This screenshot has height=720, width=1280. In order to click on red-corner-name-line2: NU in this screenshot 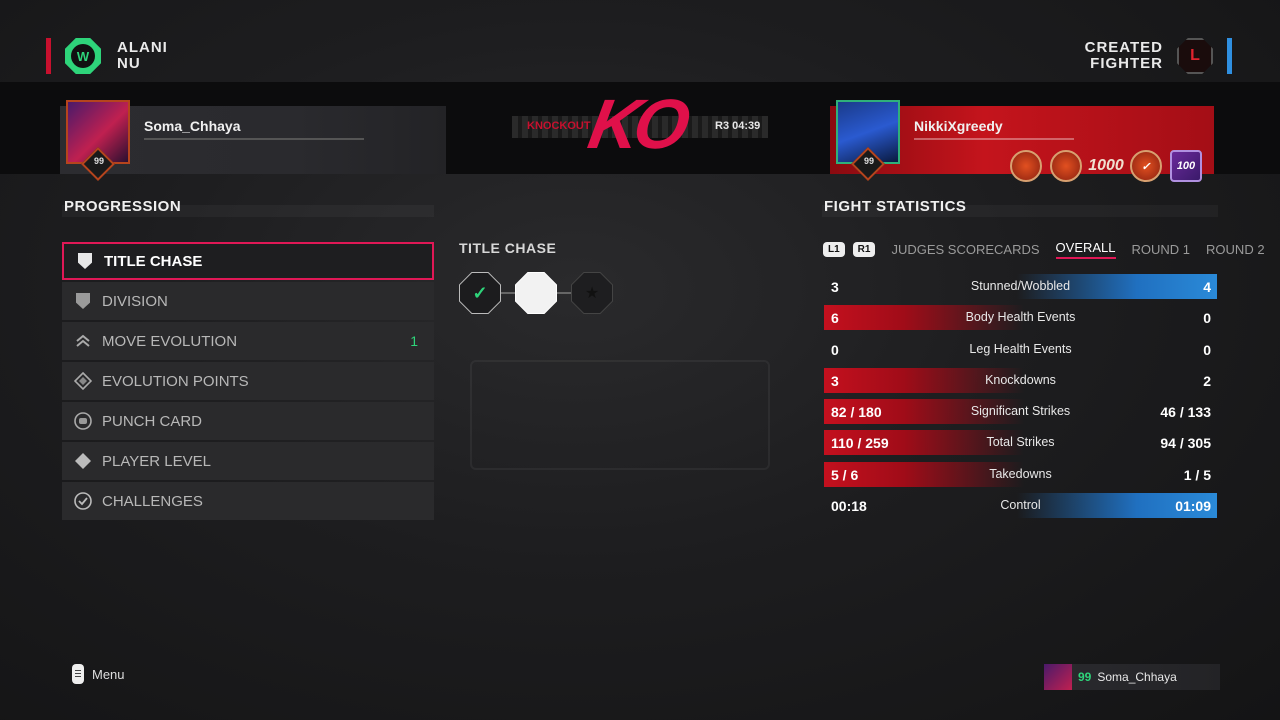, I will do `click(129, 63)`.